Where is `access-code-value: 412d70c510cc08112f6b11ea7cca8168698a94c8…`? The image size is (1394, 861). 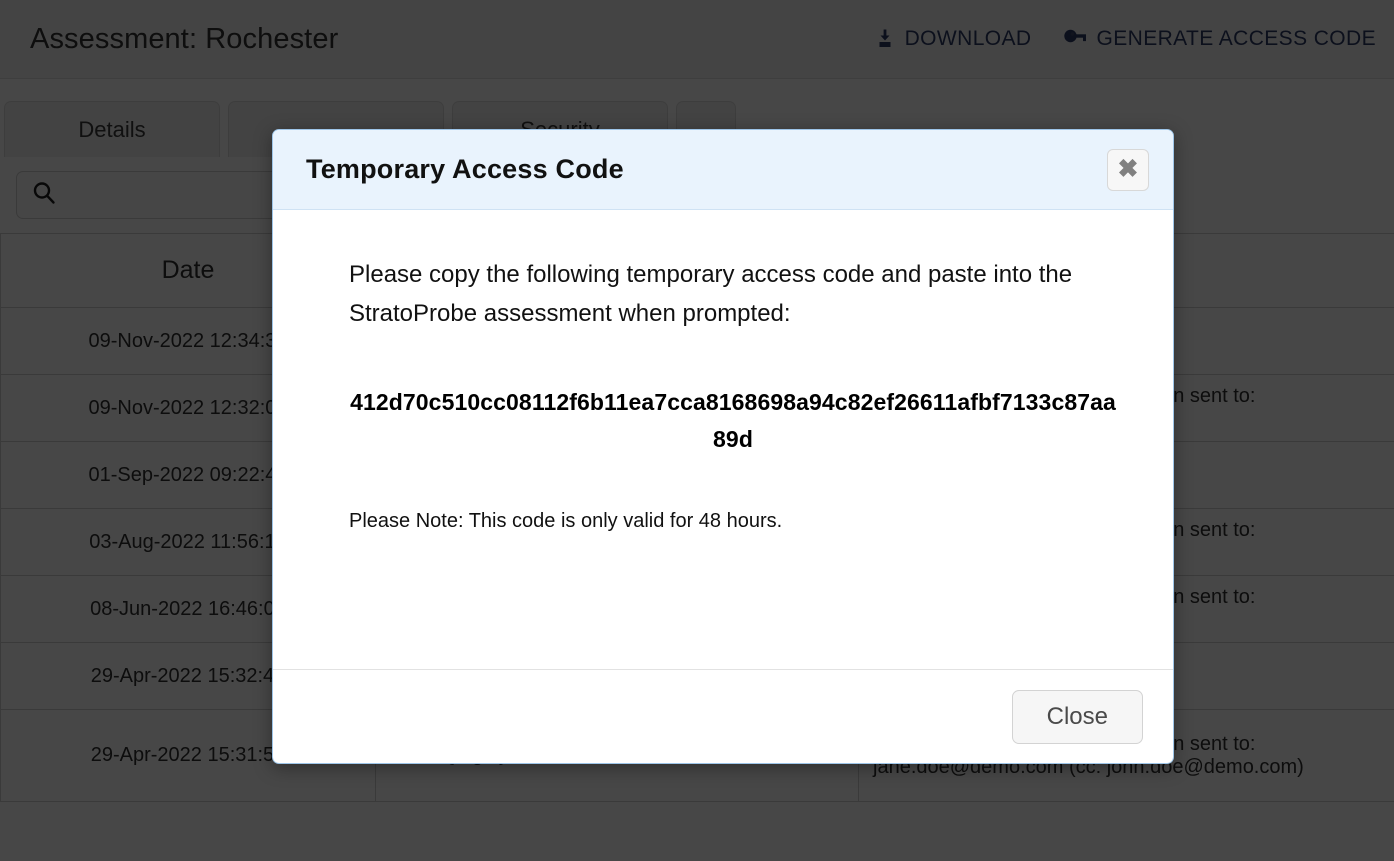 access-code-value: 412d70c510cc08112f6b11ea7cca8168698a94c8… is located at coordinates (735, 421).